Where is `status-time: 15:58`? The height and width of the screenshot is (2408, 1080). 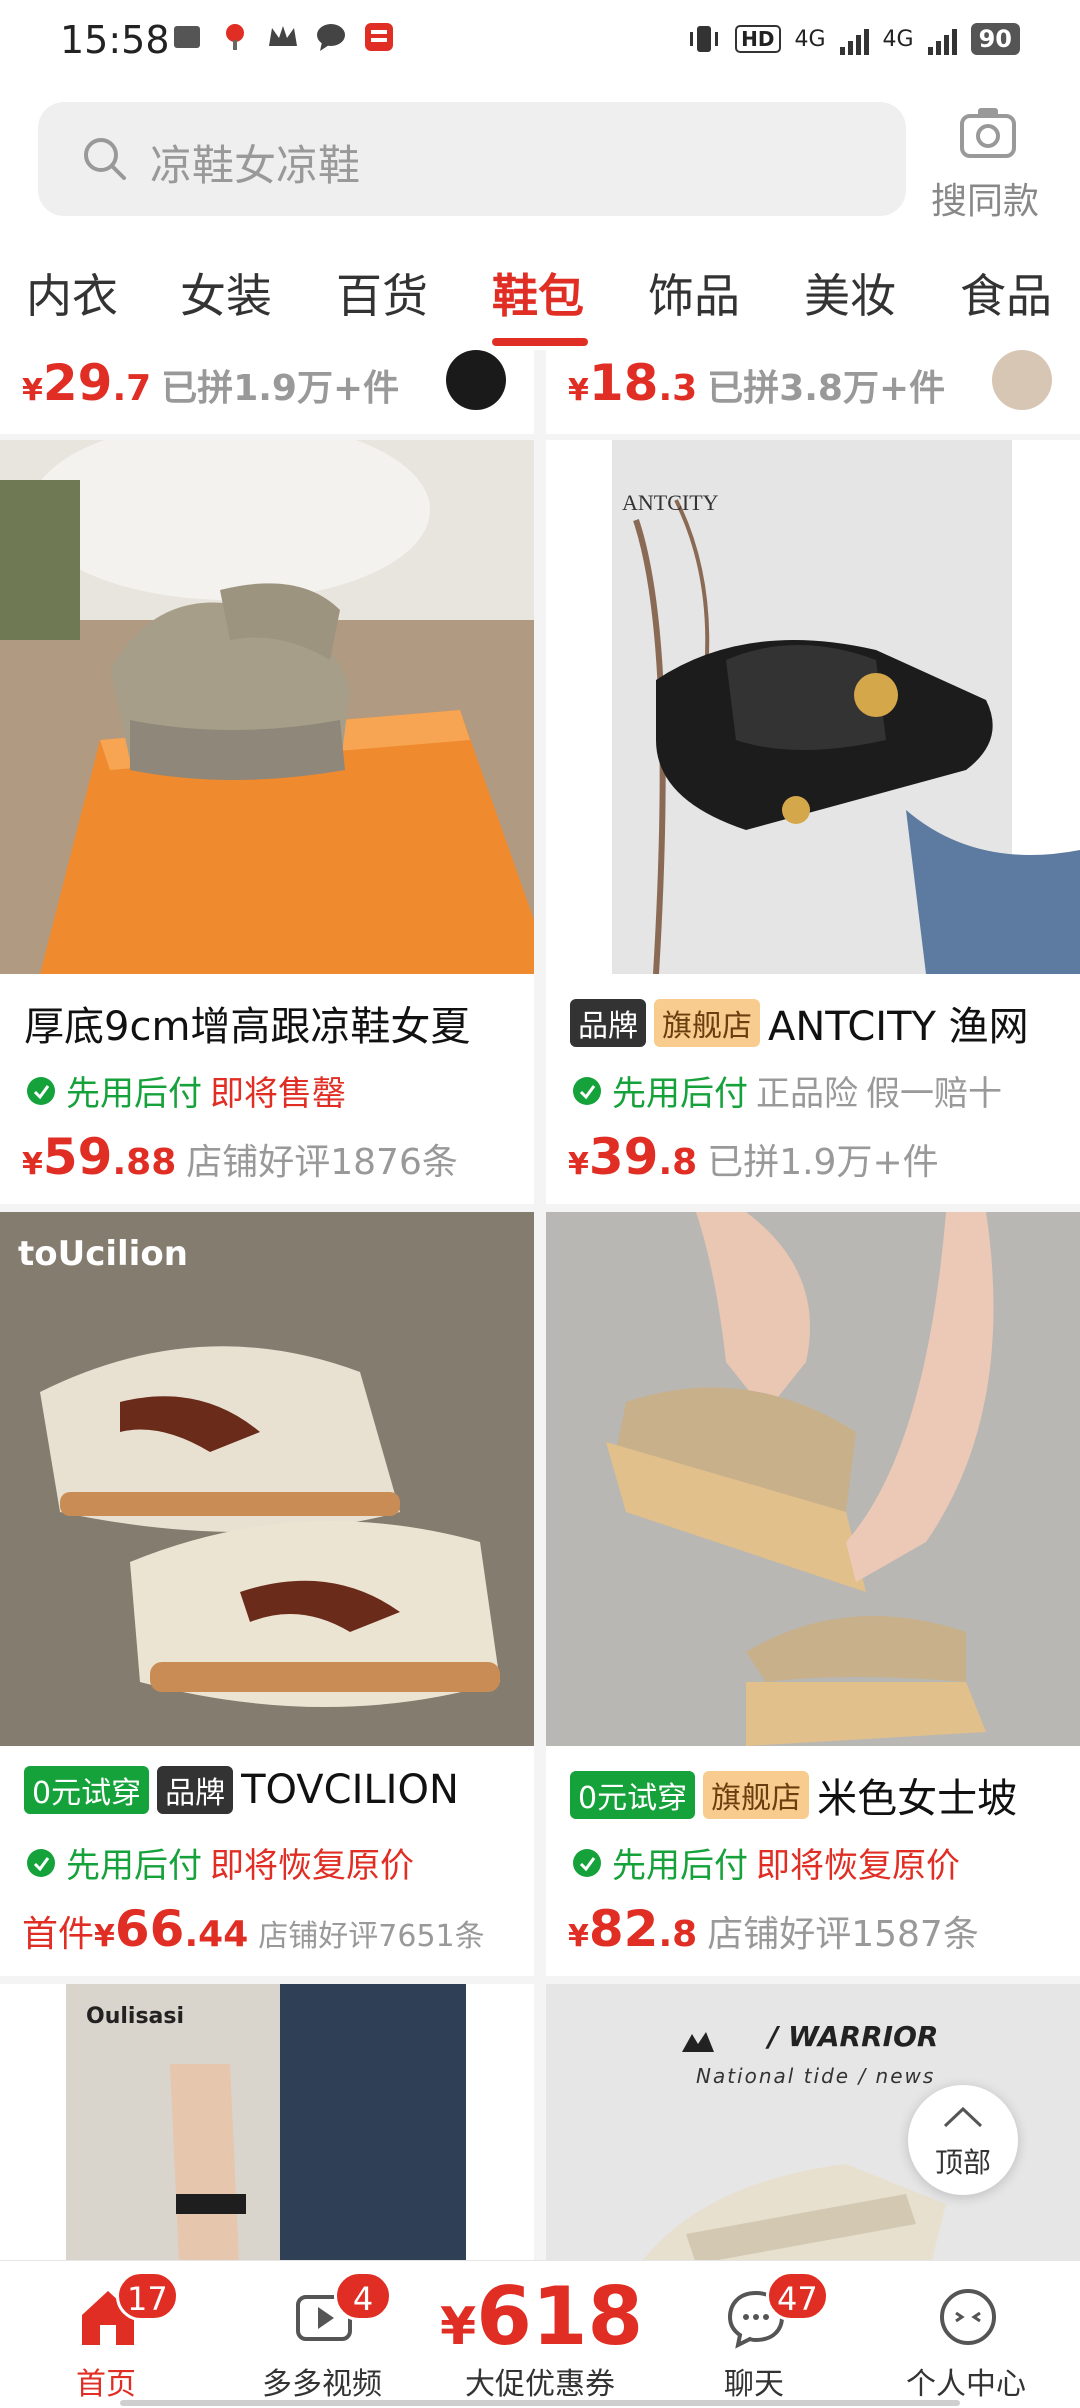 status-time: 15:58 is located at coordinates (115, 40).